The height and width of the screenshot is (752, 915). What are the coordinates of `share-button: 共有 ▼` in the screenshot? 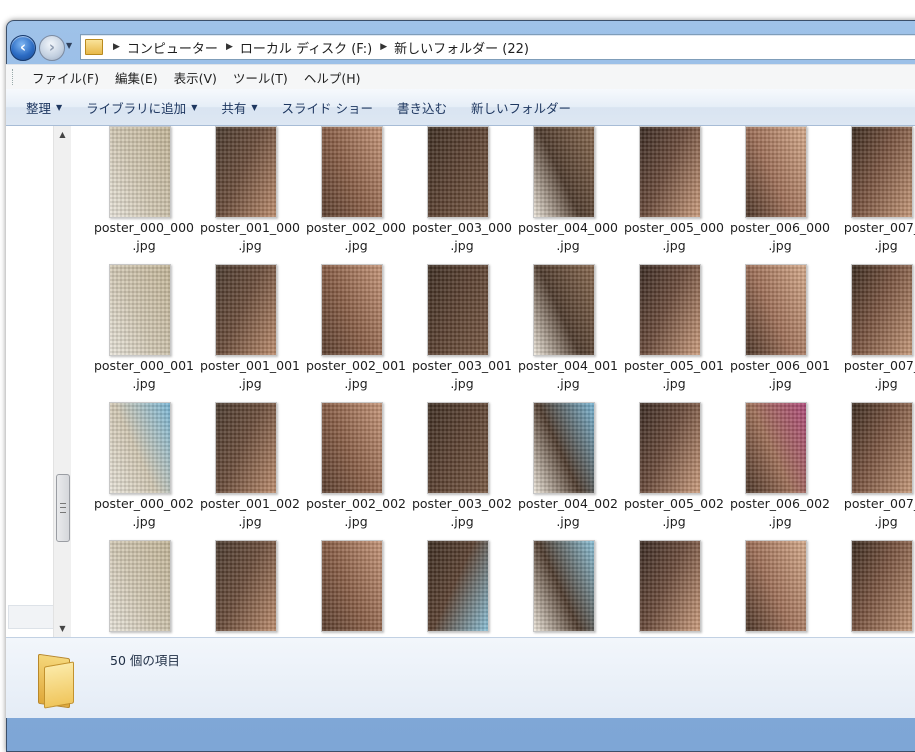 It's located at (239, 107).